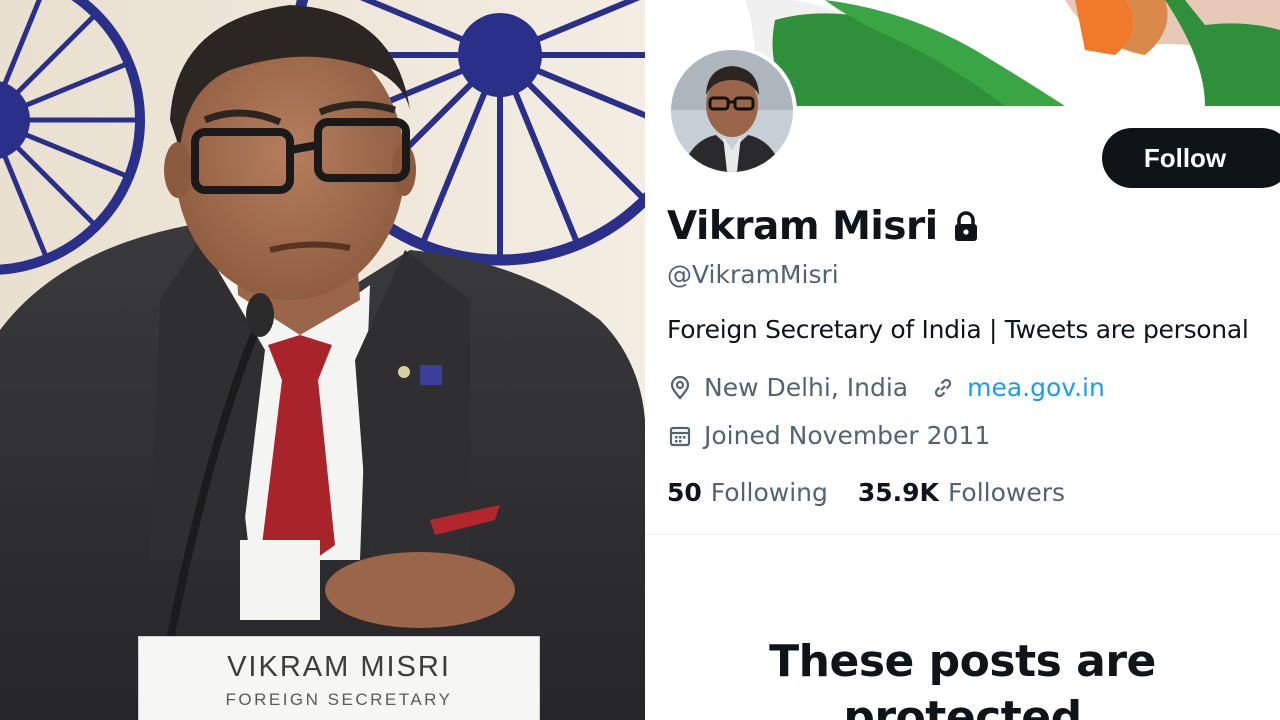 The height and width of the screenshot is (720, 1280). Describe the element at coordinates (339, 699) in the screenshot. I see `nameplate-title: FOREIGN SECRETARY` at that location.